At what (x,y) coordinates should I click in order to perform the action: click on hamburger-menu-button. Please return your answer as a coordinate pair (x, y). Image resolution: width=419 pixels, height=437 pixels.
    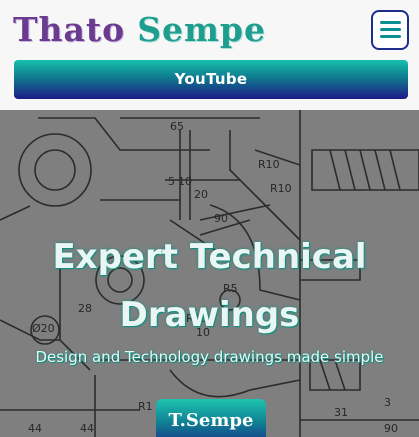
    Looking at the image, I should click on (390, 30).